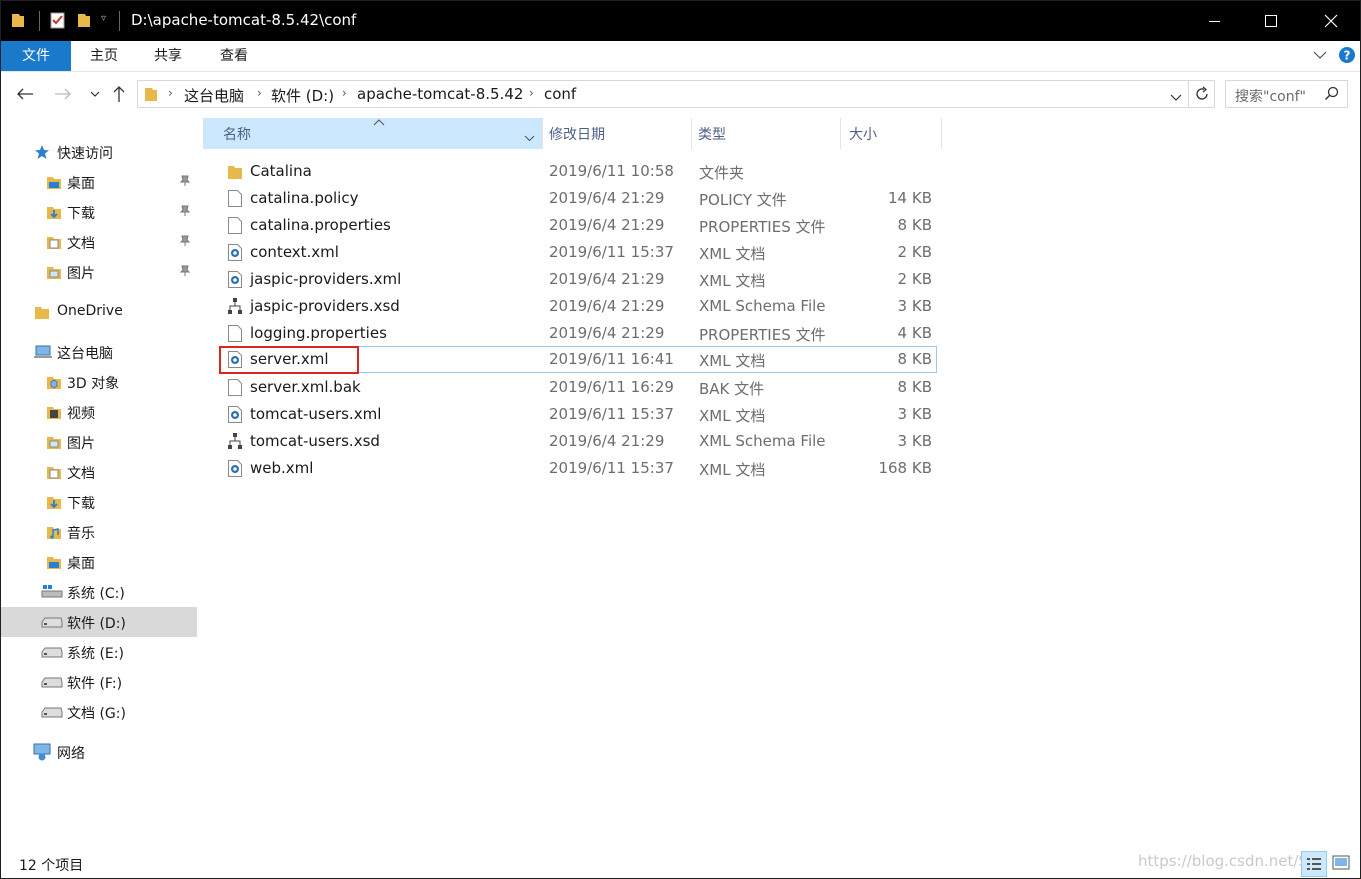 Image resolution: width=1361 pixels, height=879 pixels. What do you see at coordinates (168, 56) in the screenshot?
I see `tab-share: 共享` at bounding box center [168, 56].